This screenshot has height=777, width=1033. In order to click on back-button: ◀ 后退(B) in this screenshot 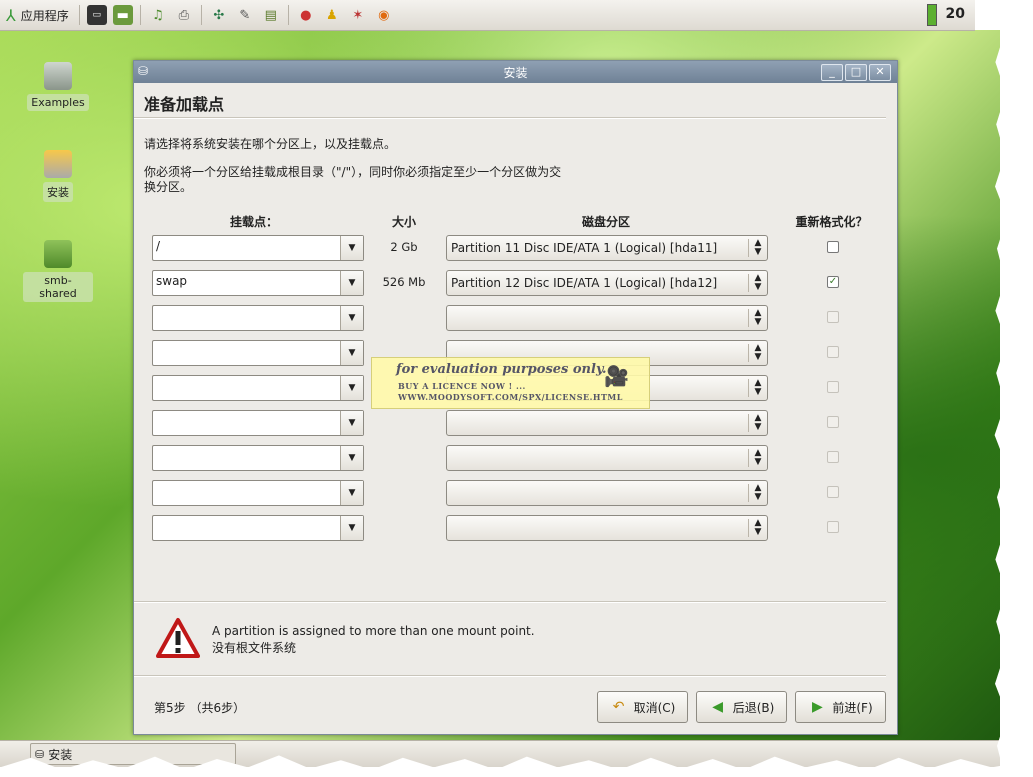, I will do `click(741, 707)`.